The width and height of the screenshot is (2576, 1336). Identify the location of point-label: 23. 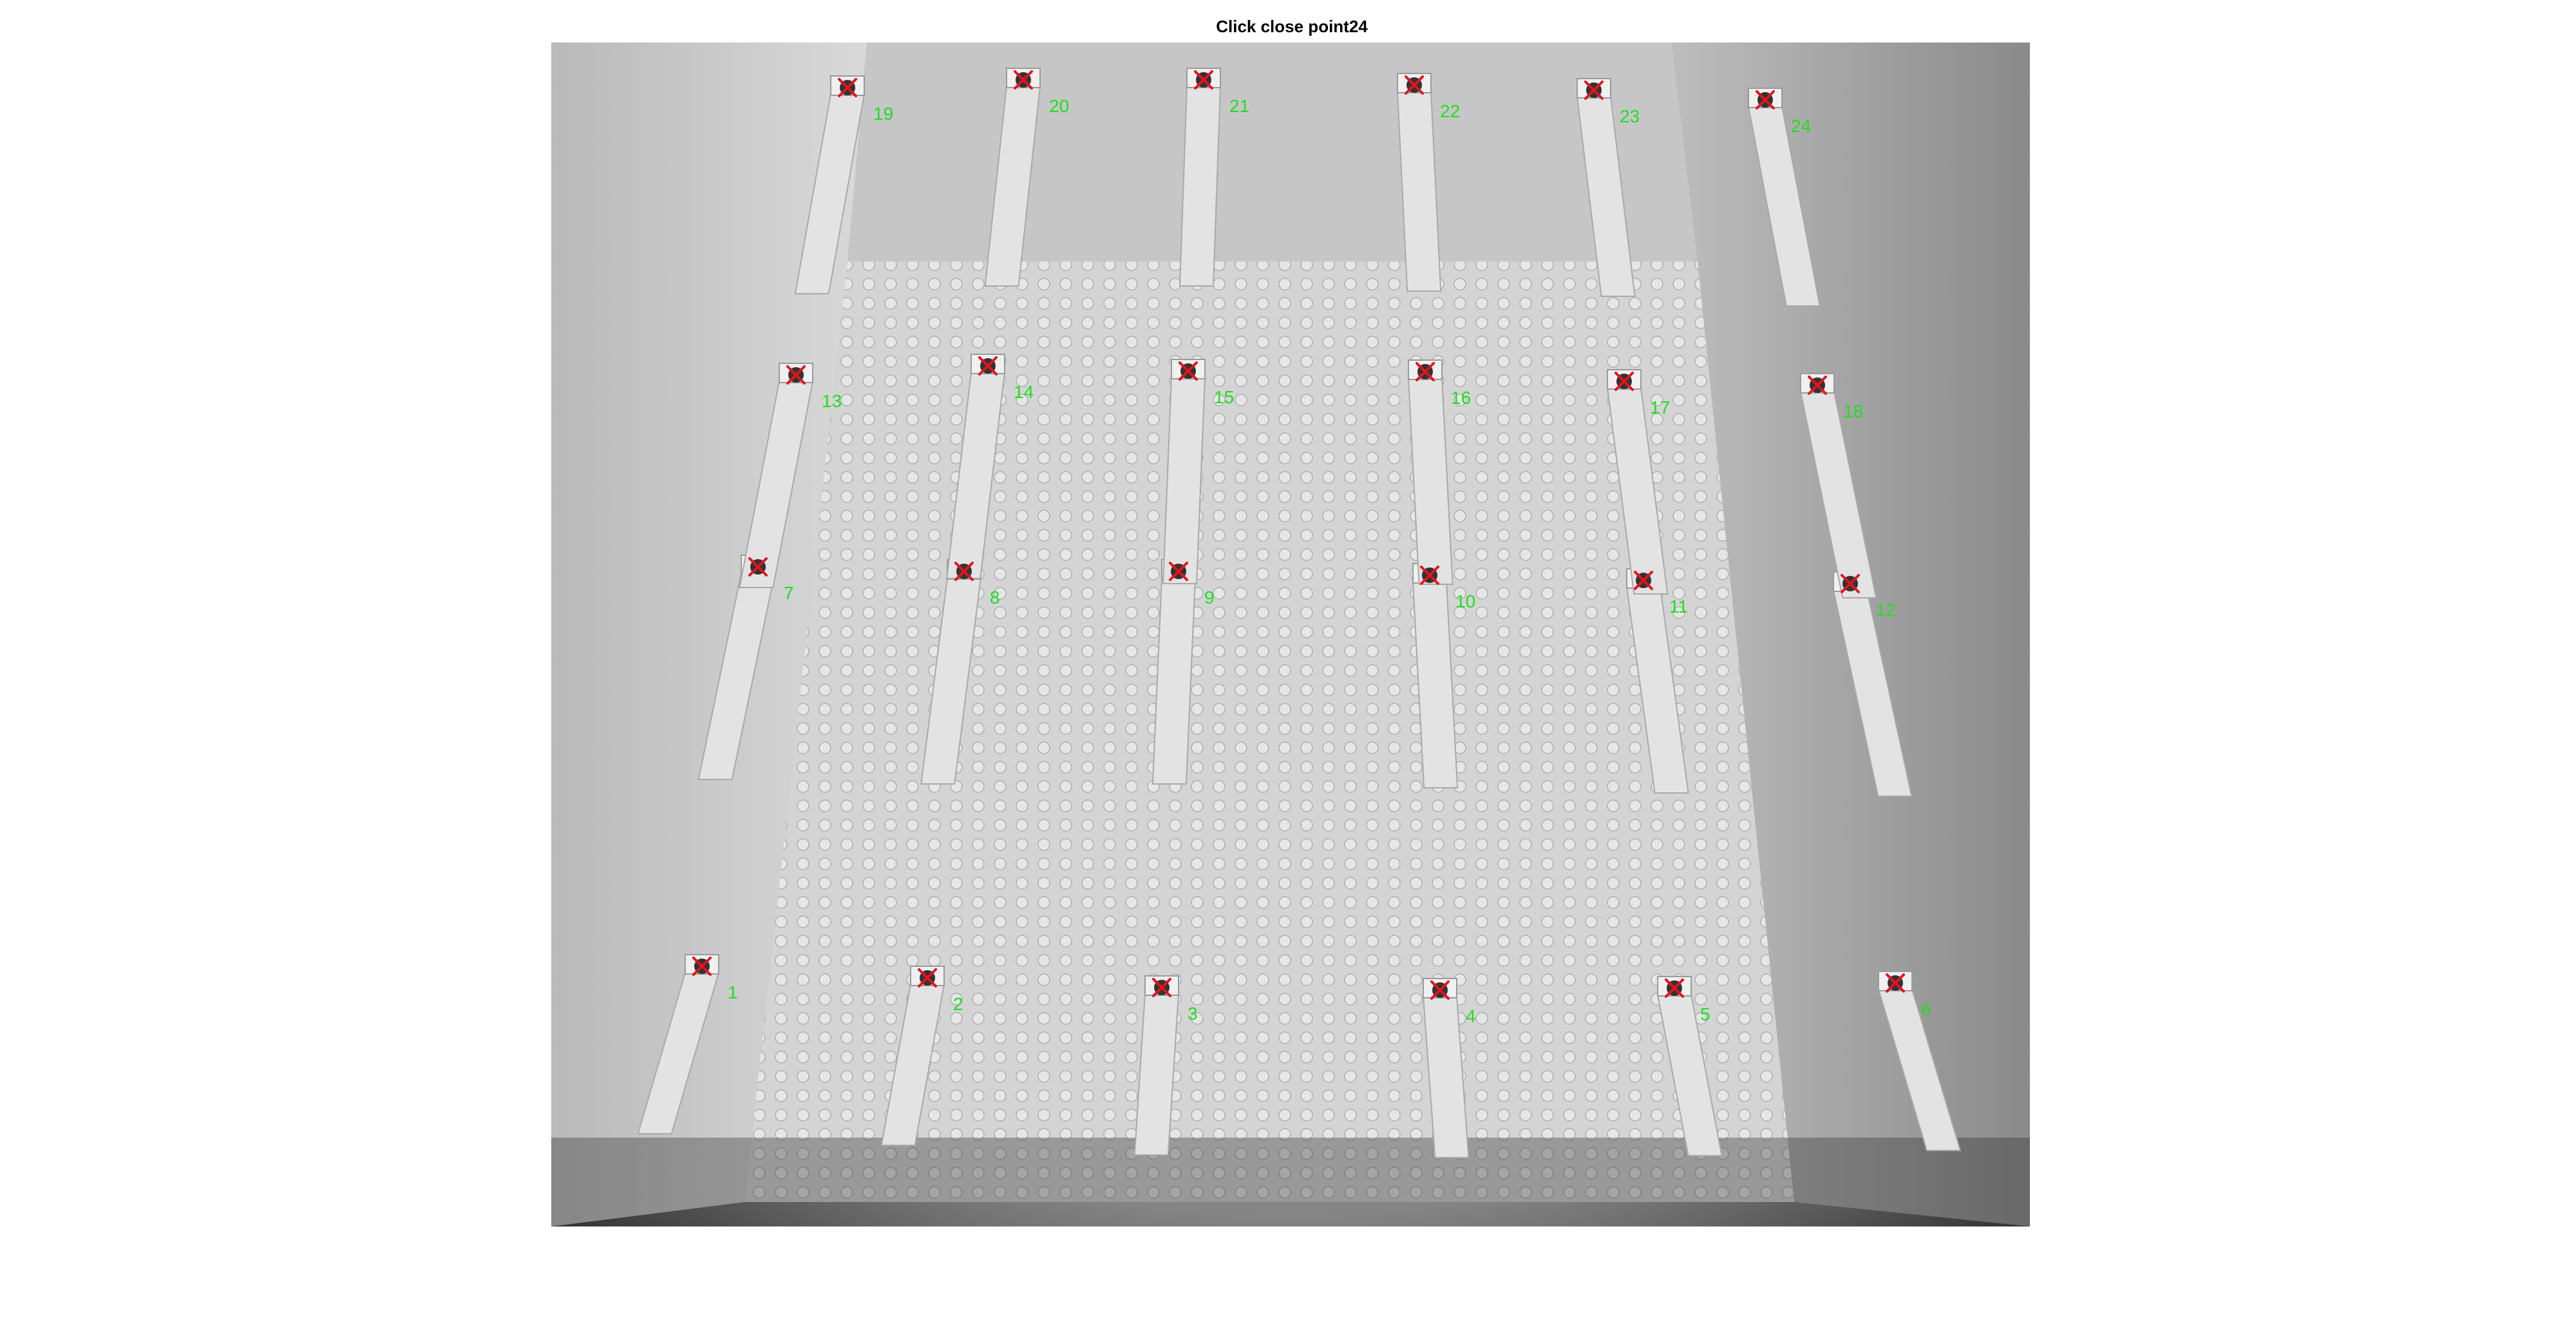
(1630, 116).